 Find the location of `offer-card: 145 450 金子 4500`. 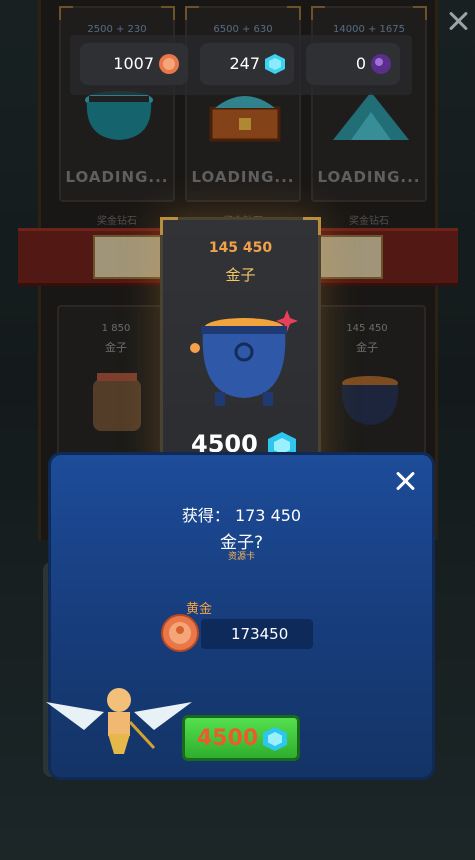

offer-card: 145 450 金子 4500 is located at coordinates (240, 348).